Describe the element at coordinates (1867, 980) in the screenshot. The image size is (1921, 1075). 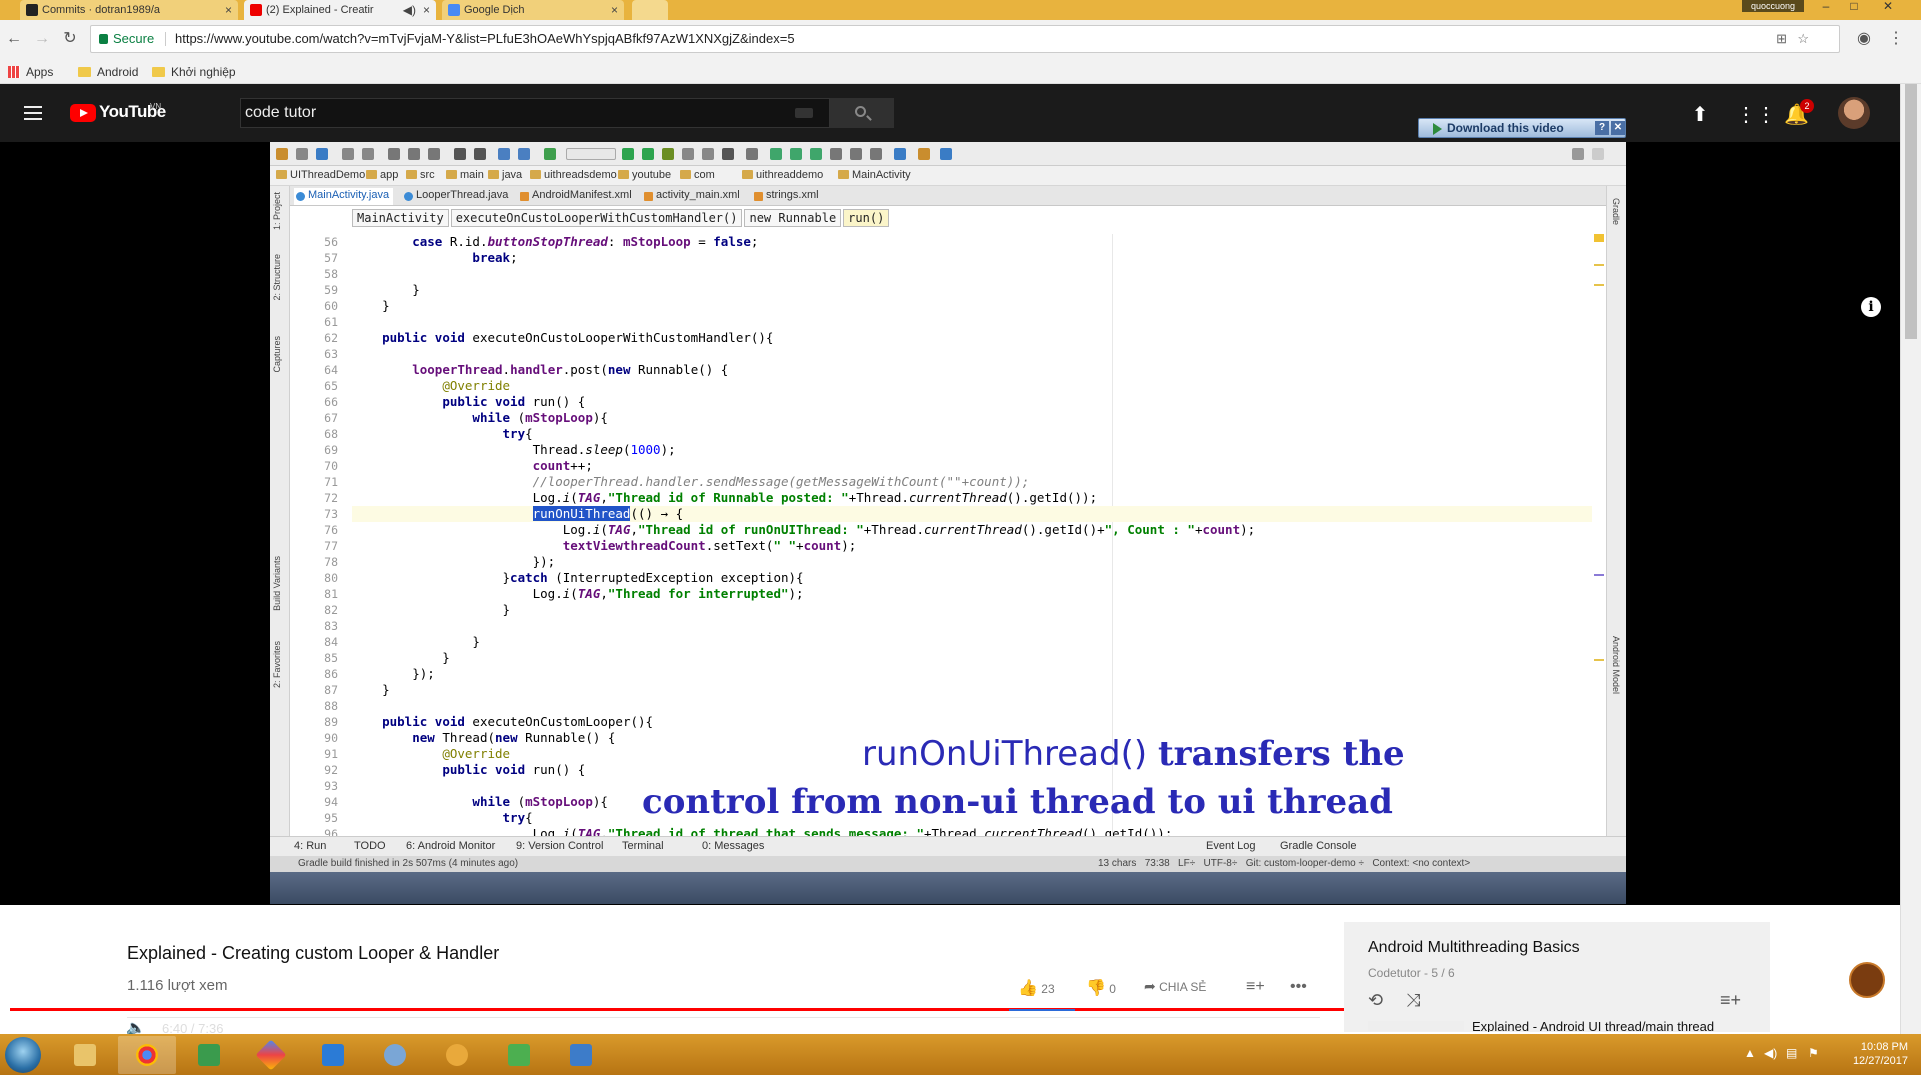
I see `channel-watermark-logo` at that location.